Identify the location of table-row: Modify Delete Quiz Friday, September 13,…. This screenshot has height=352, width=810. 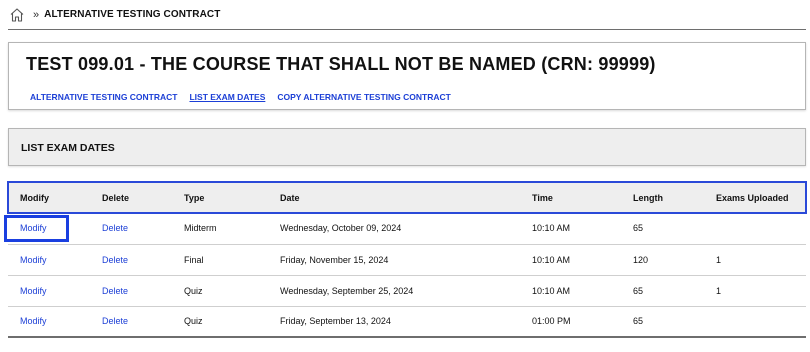
(407, 322).